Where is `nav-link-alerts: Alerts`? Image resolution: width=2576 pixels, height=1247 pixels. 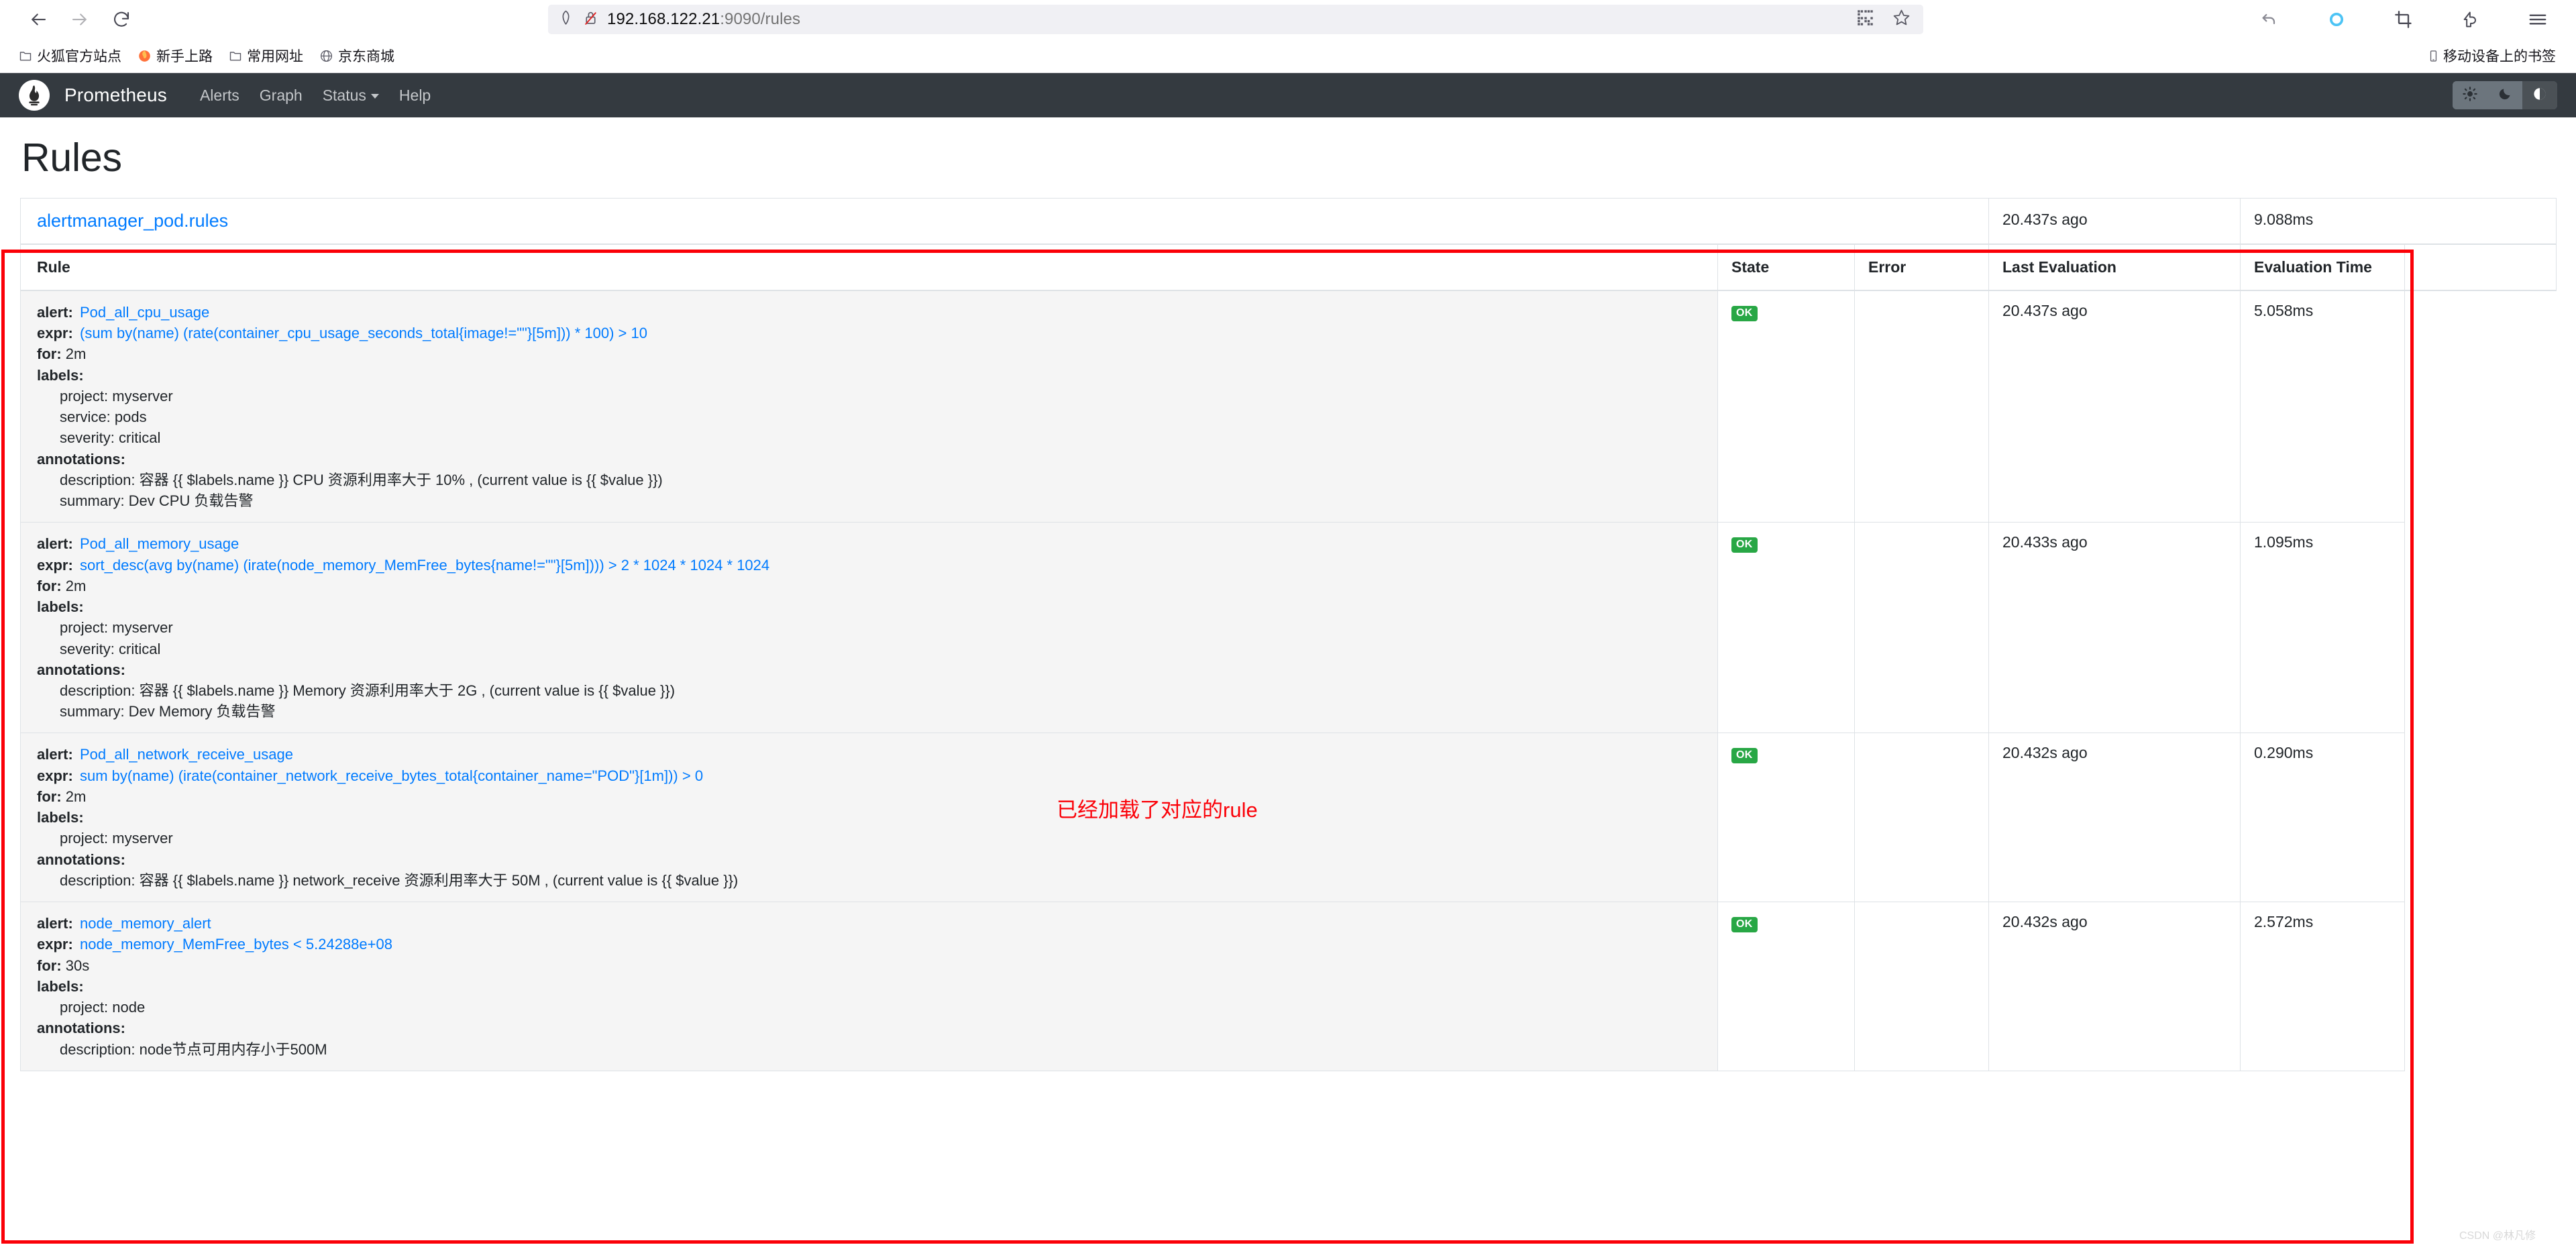 nav-link-alerts: Alerts is located at coordinates (220, 96).